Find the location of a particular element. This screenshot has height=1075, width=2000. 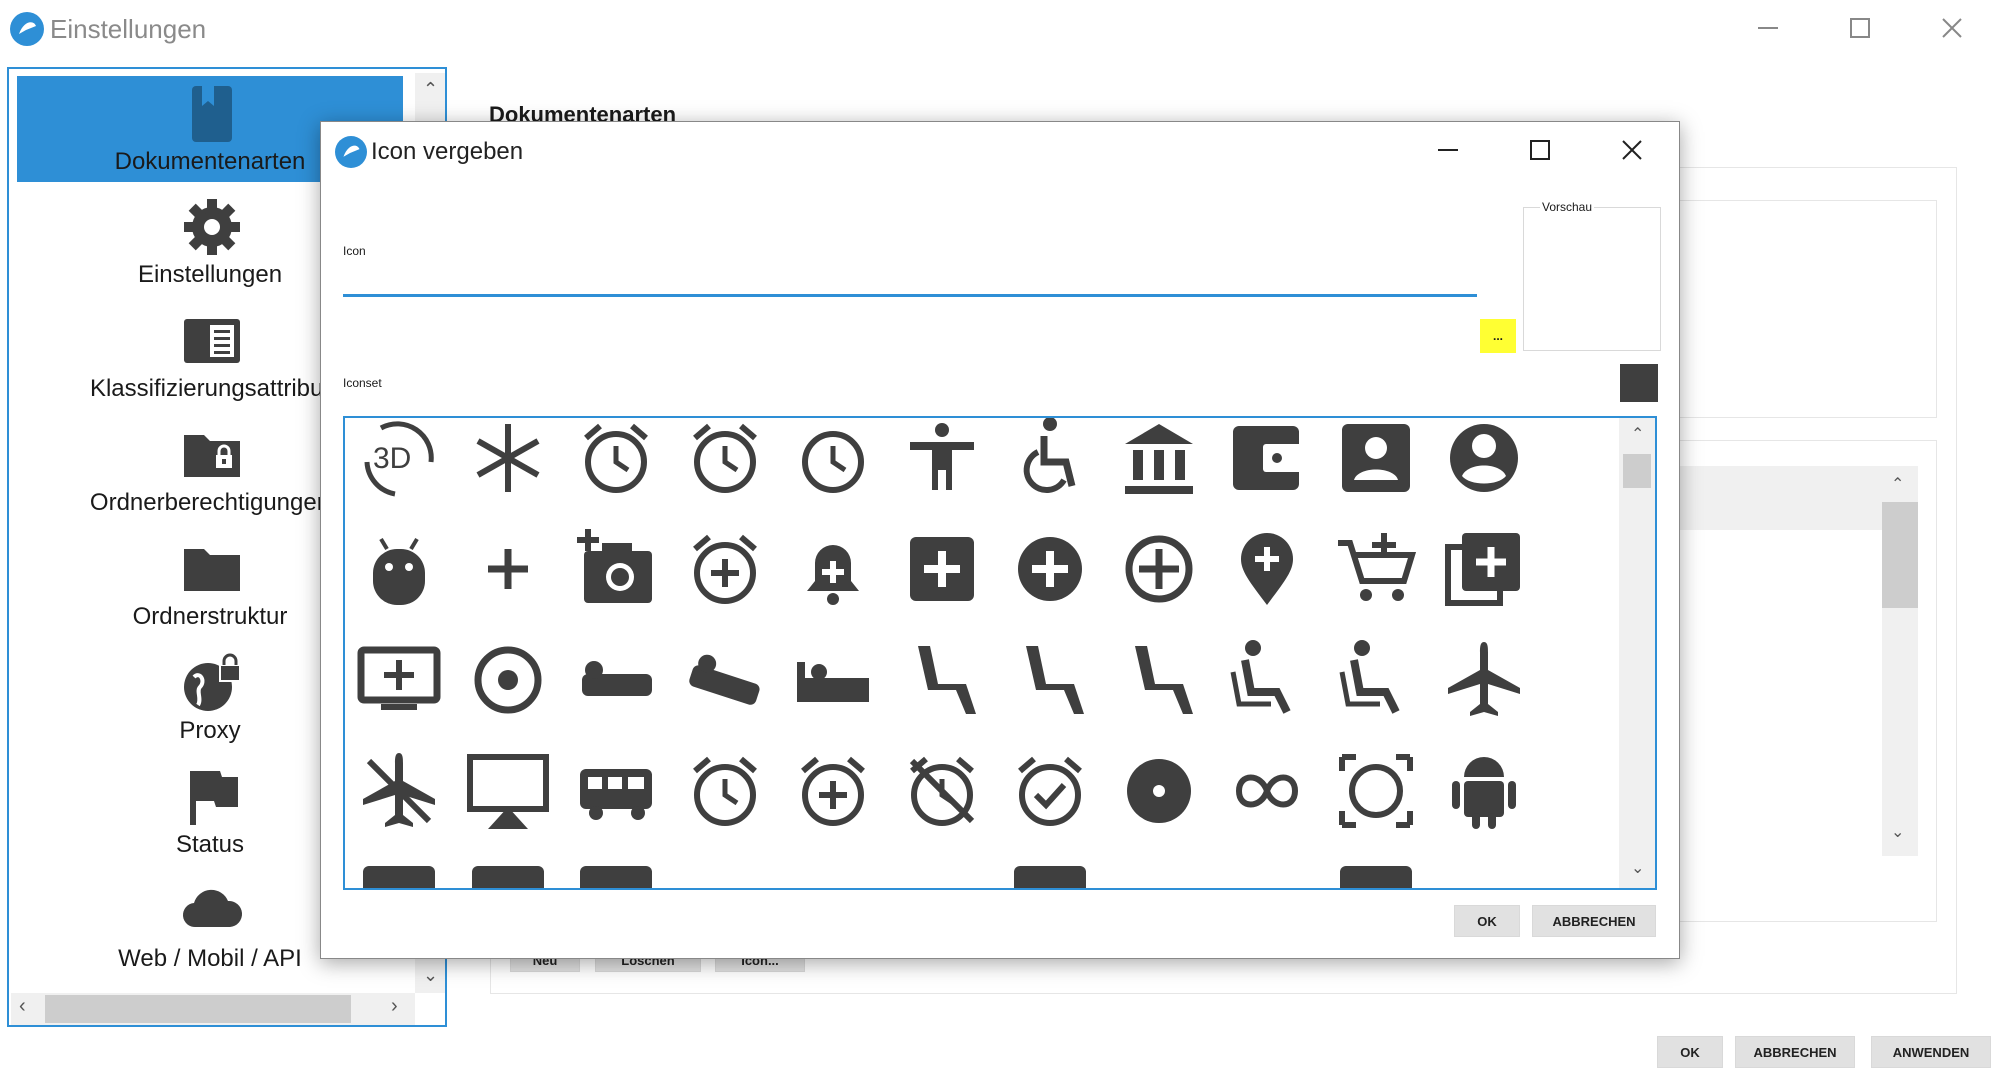

accessible-icon is located at coordinates (1050, 462).